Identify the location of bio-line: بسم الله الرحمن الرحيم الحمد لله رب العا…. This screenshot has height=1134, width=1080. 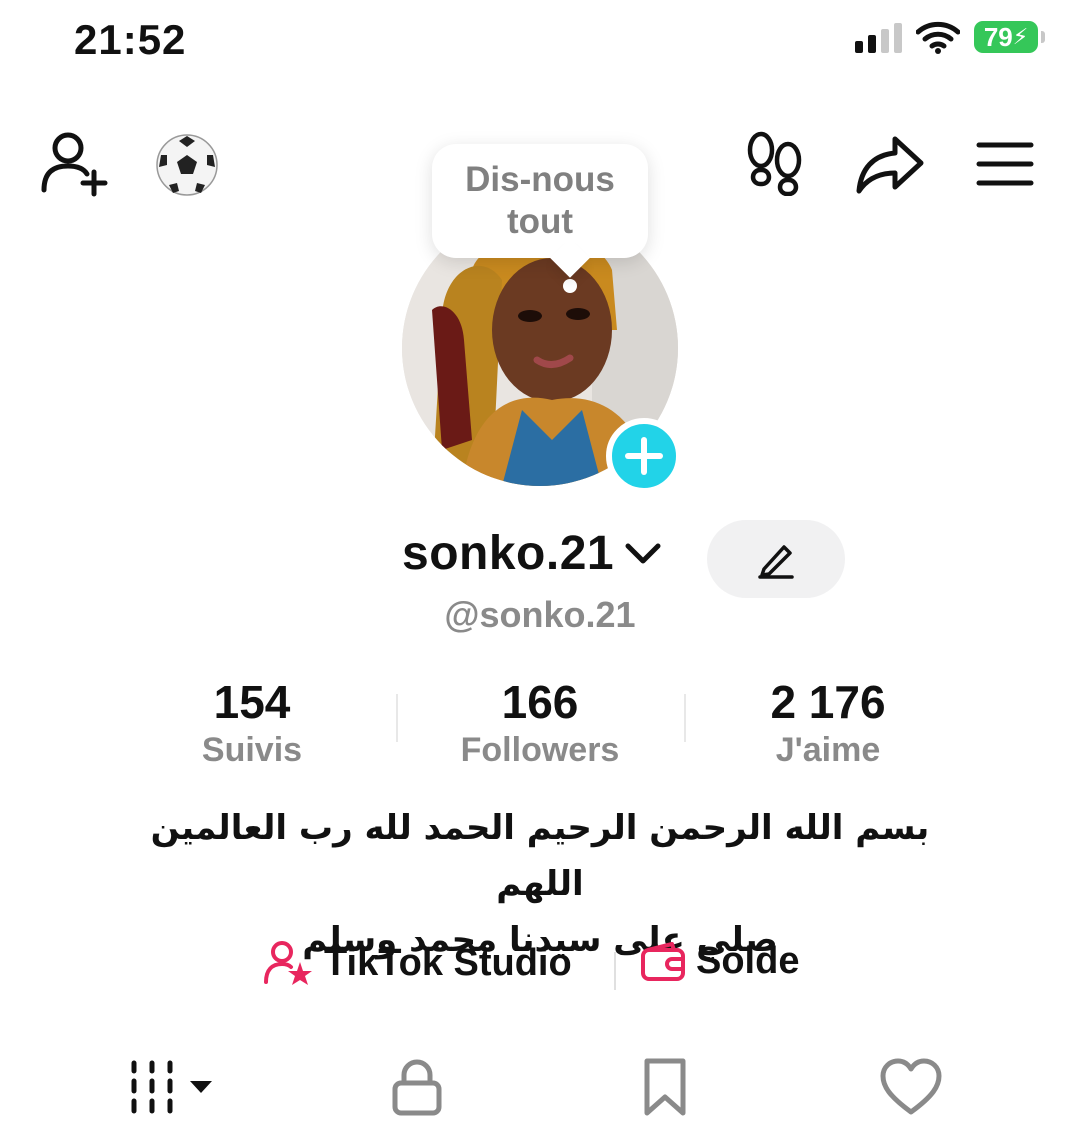
(540, 856).